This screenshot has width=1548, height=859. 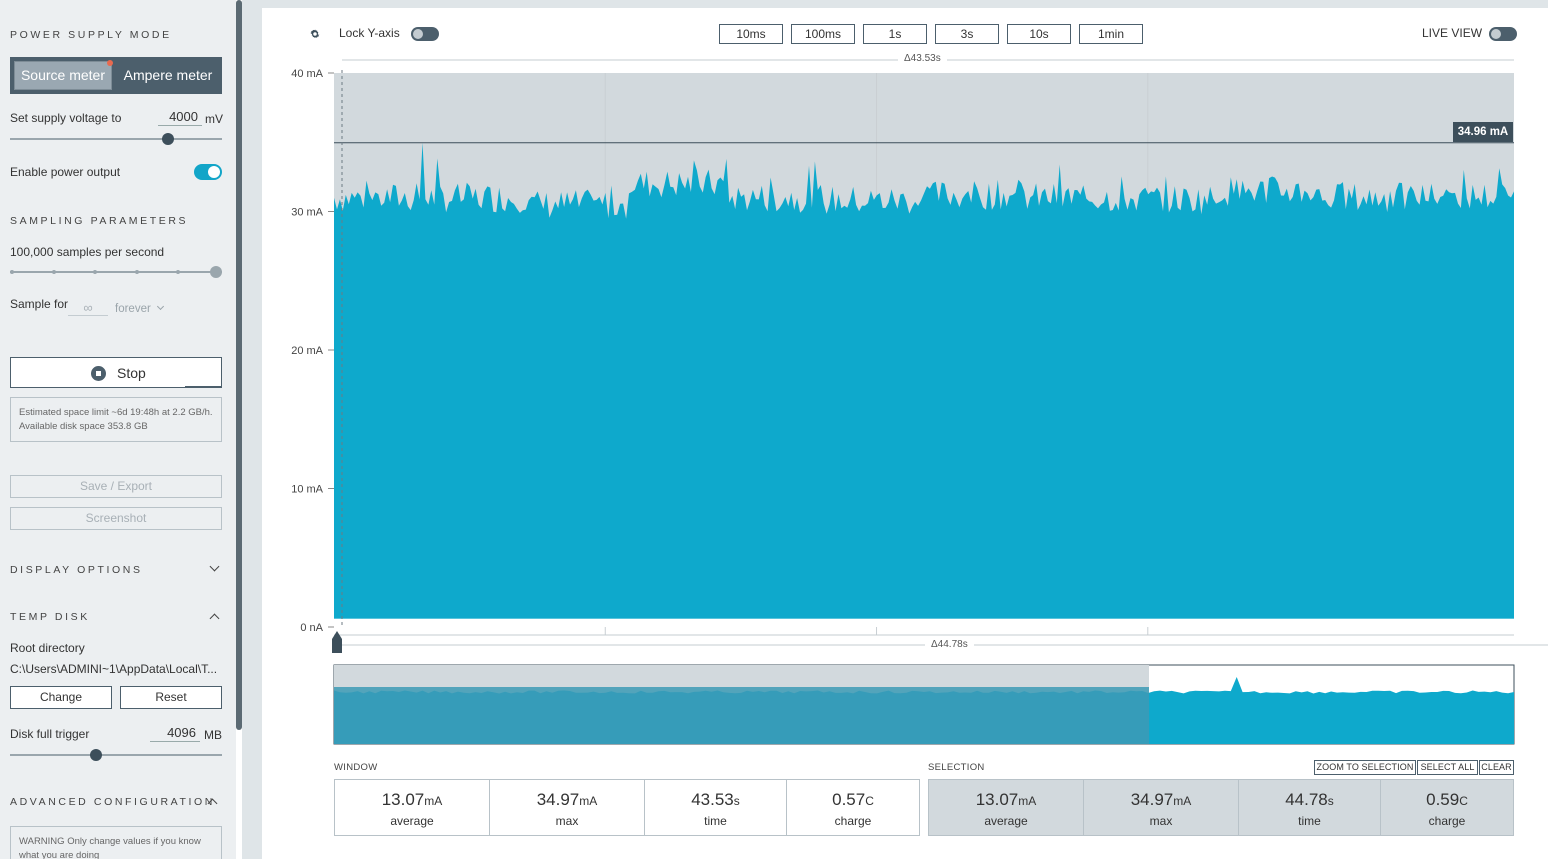 I want to click on baseline-strip, so click(x=924, y=622).